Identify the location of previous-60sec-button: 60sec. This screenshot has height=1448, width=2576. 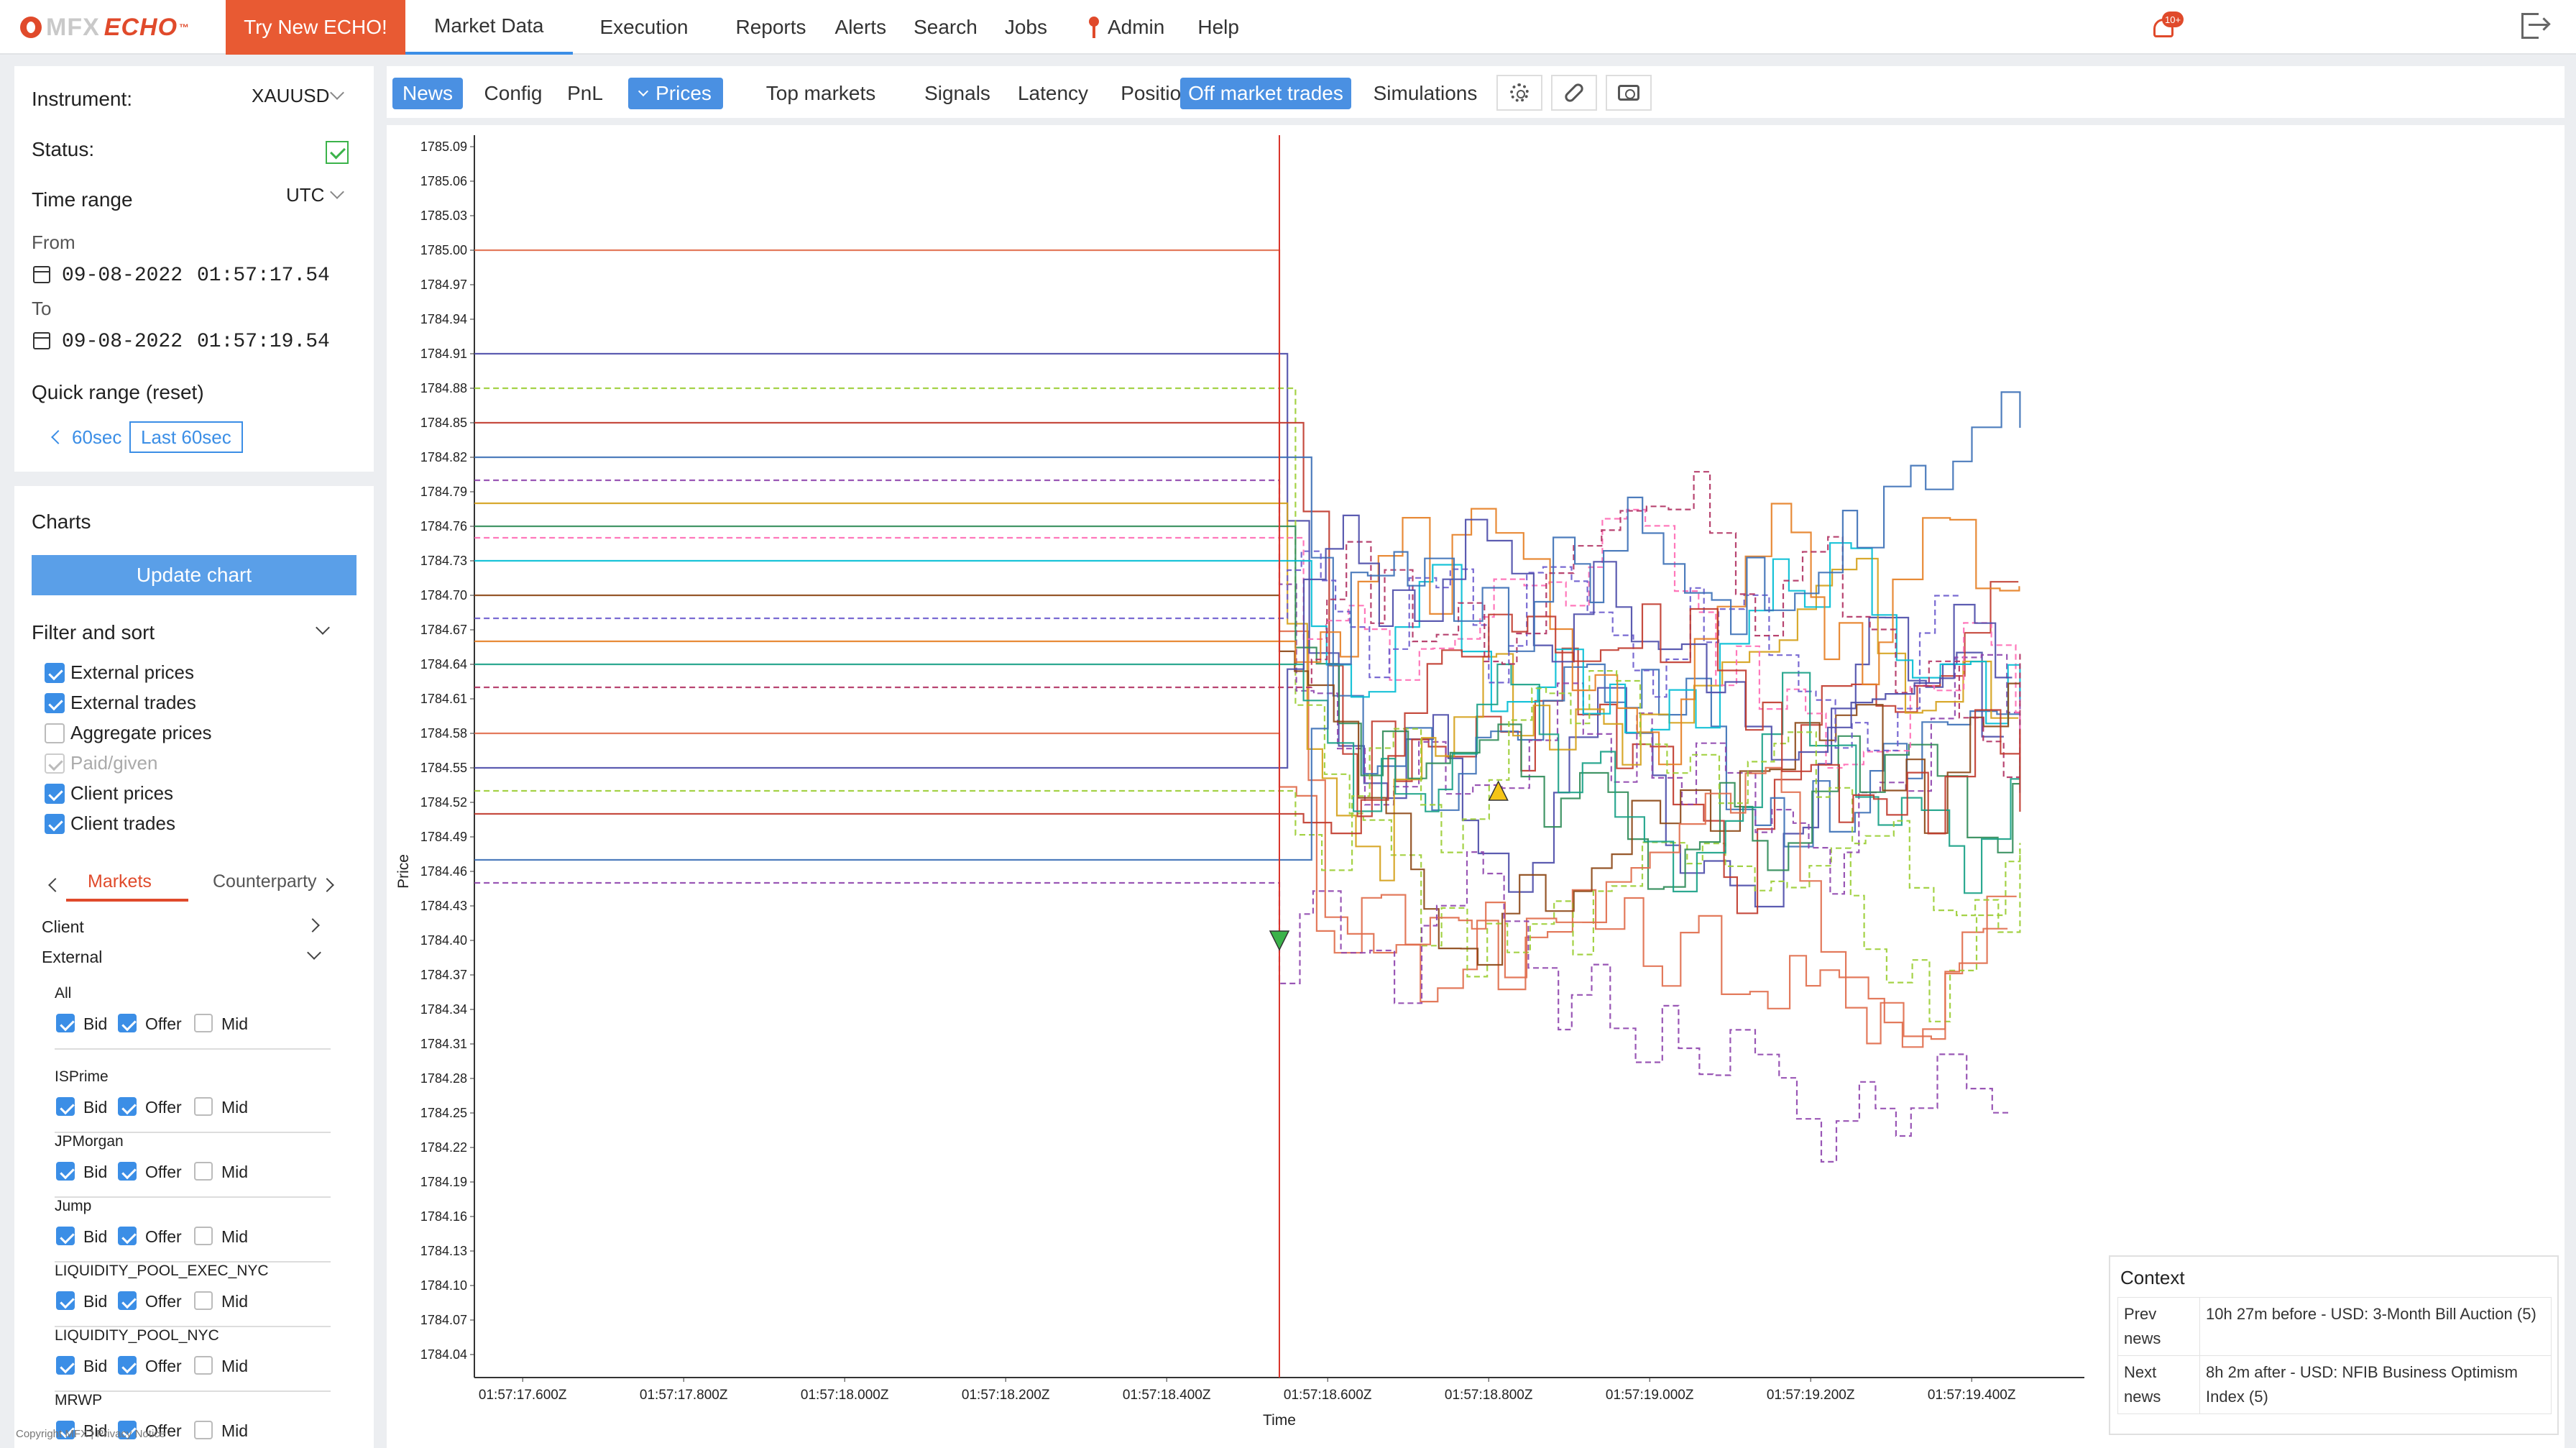
(87, 437).